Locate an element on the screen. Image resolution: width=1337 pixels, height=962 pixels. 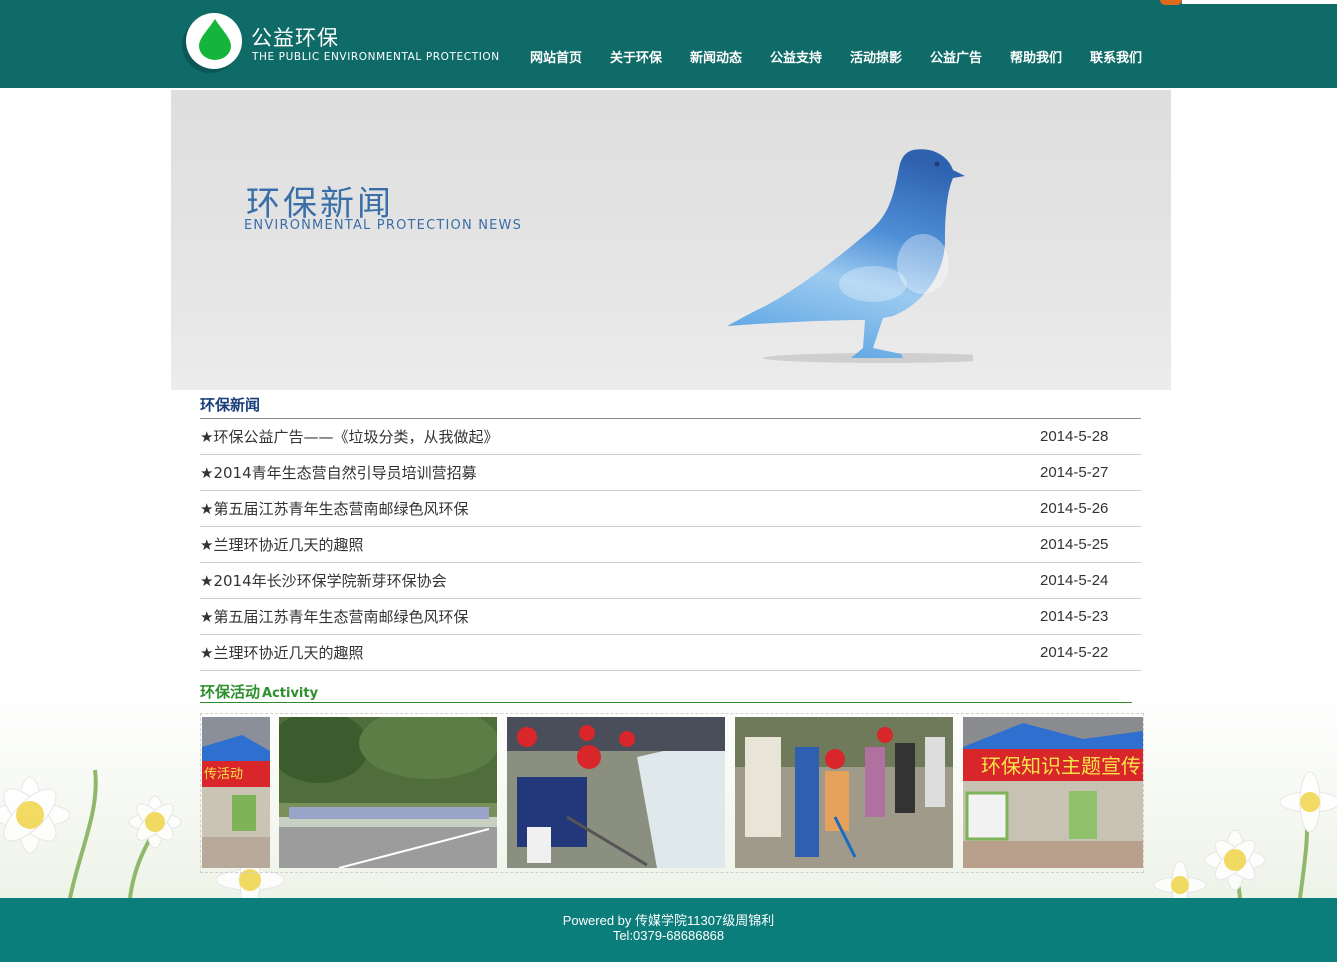
corner-decoration is located at coordinates (1248, 3).